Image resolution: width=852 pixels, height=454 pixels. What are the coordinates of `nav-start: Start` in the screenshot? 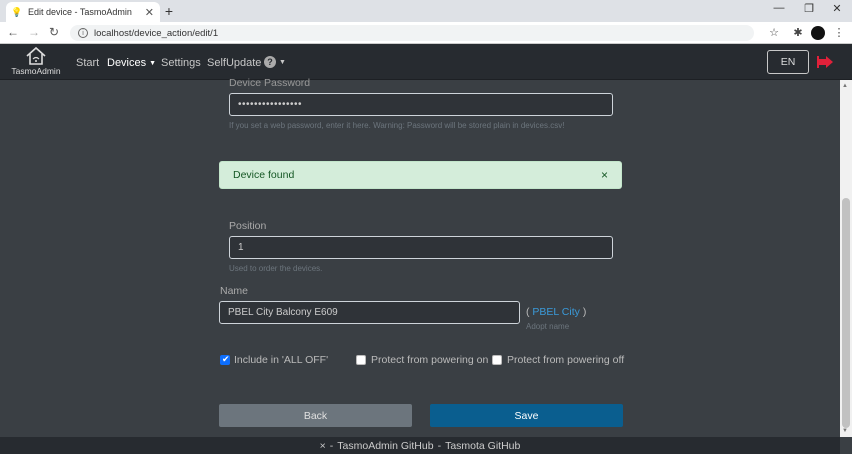 It's located at (87, 63).